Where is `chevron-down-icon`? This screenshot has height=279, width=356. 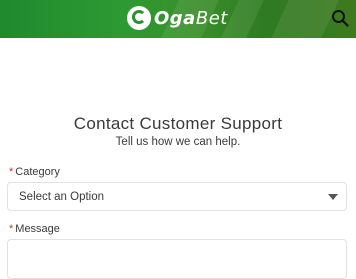 chevron-down-icon is located at coordinates (333, 197).